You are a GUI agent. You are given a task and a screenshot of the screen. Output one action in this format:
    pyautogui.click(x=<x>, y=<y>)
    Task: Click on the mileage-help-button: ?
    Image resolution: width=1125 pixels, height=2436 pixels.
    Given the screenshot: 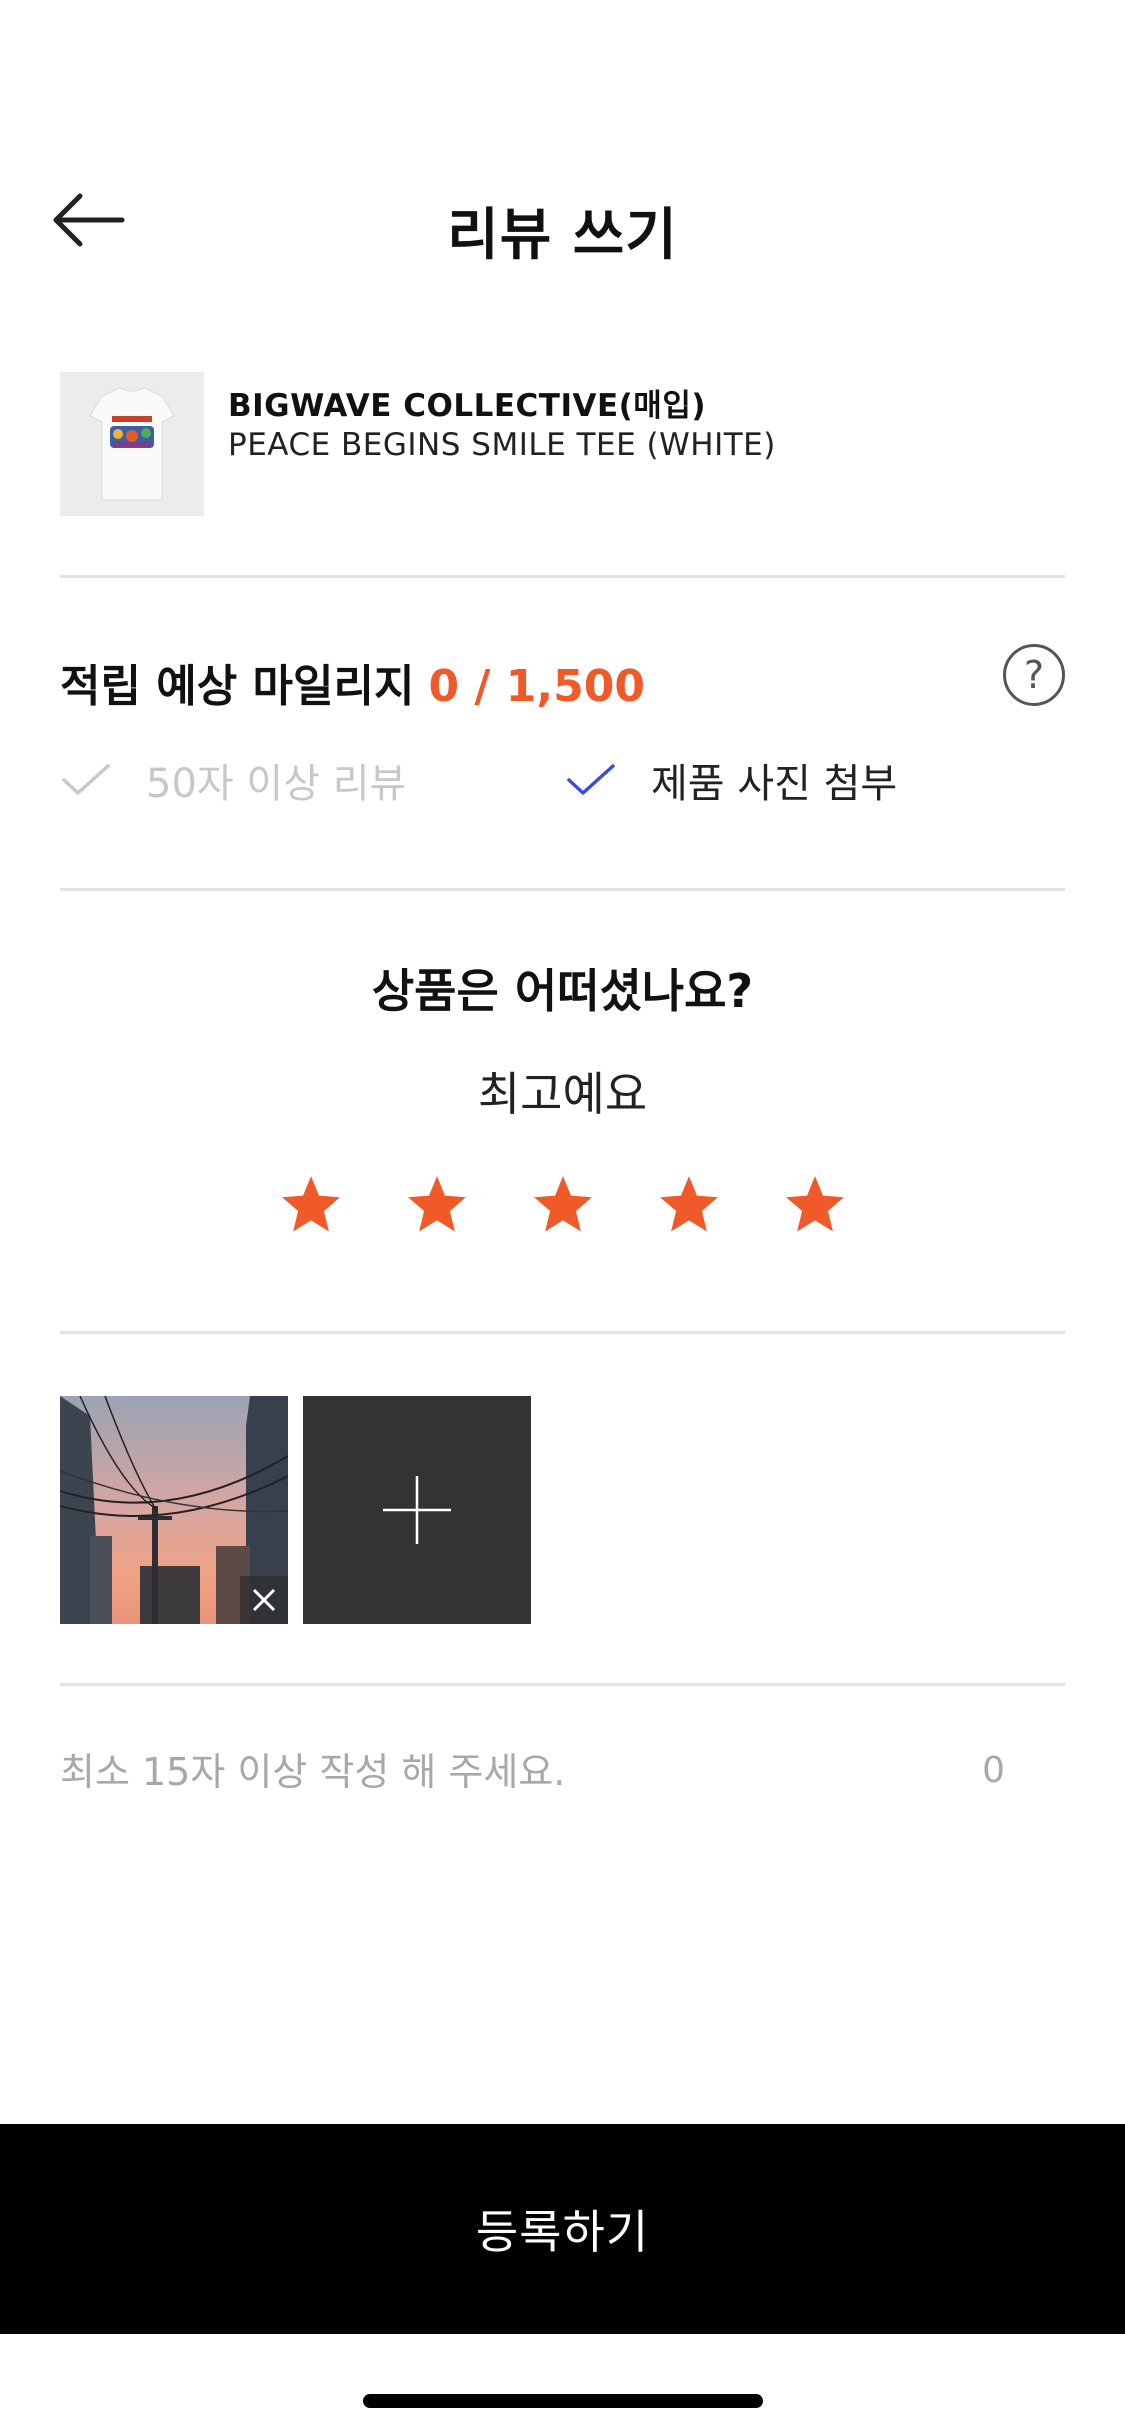 What is the action you would take?
    pyautogui.click(x=1034, y=675)
    